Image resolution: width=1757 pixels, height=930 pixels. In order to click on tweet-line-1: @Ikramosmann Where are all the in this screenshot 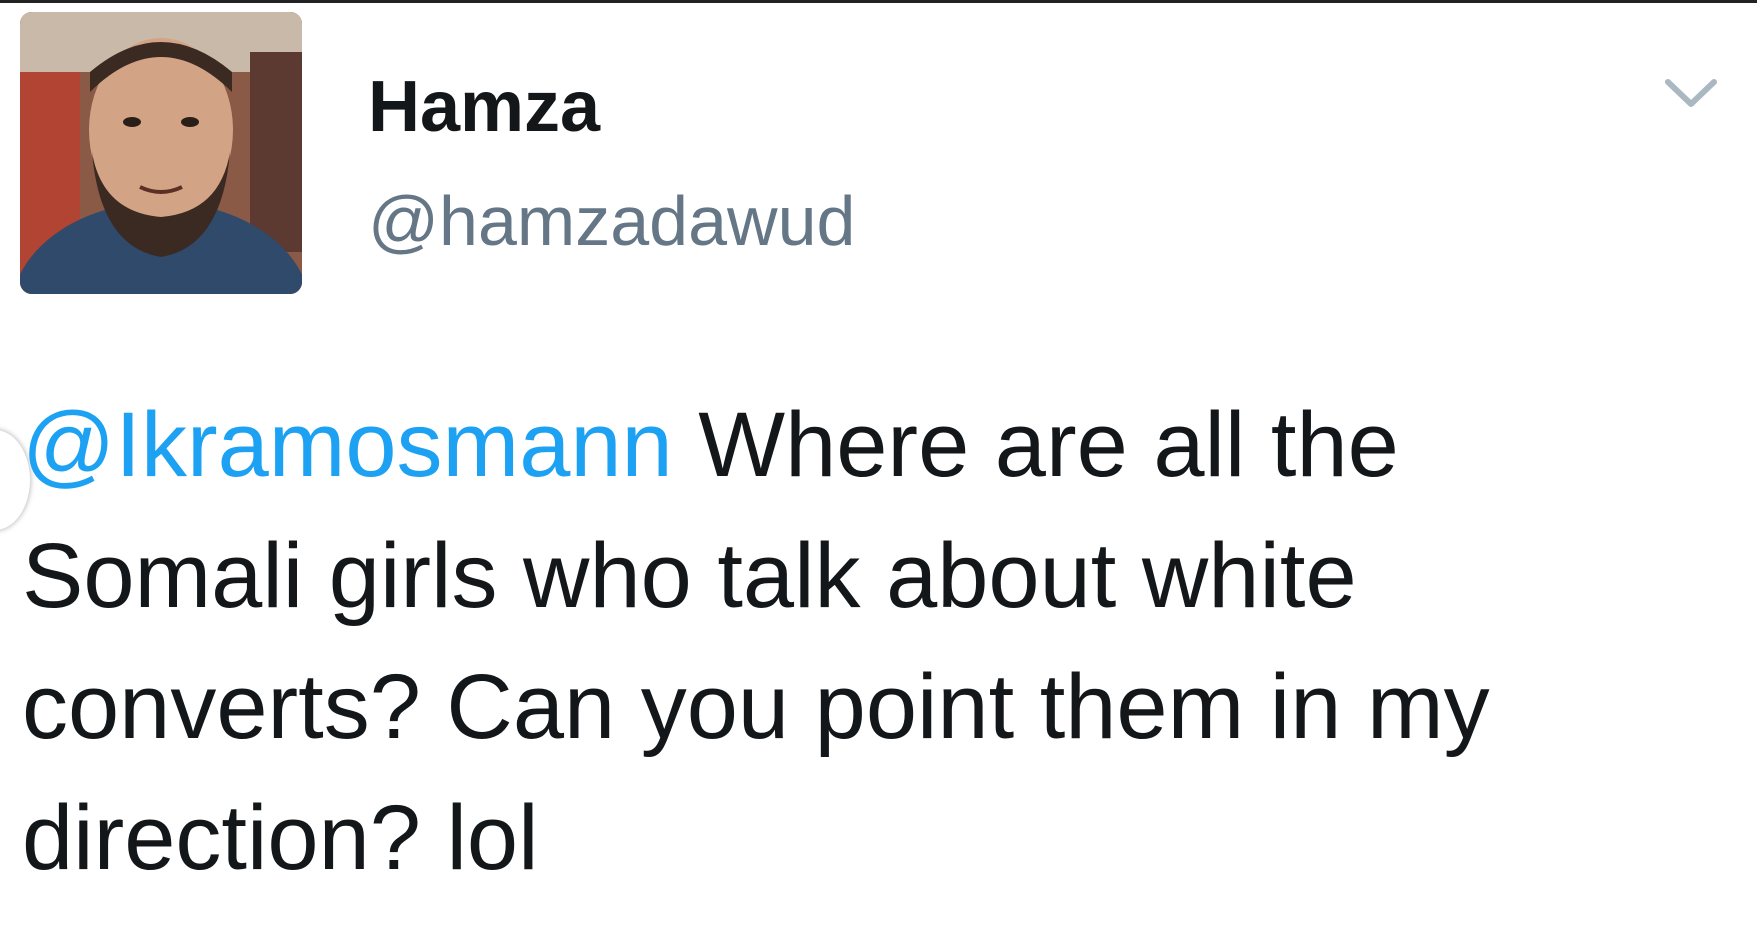, I will do `click(872, 445)`.